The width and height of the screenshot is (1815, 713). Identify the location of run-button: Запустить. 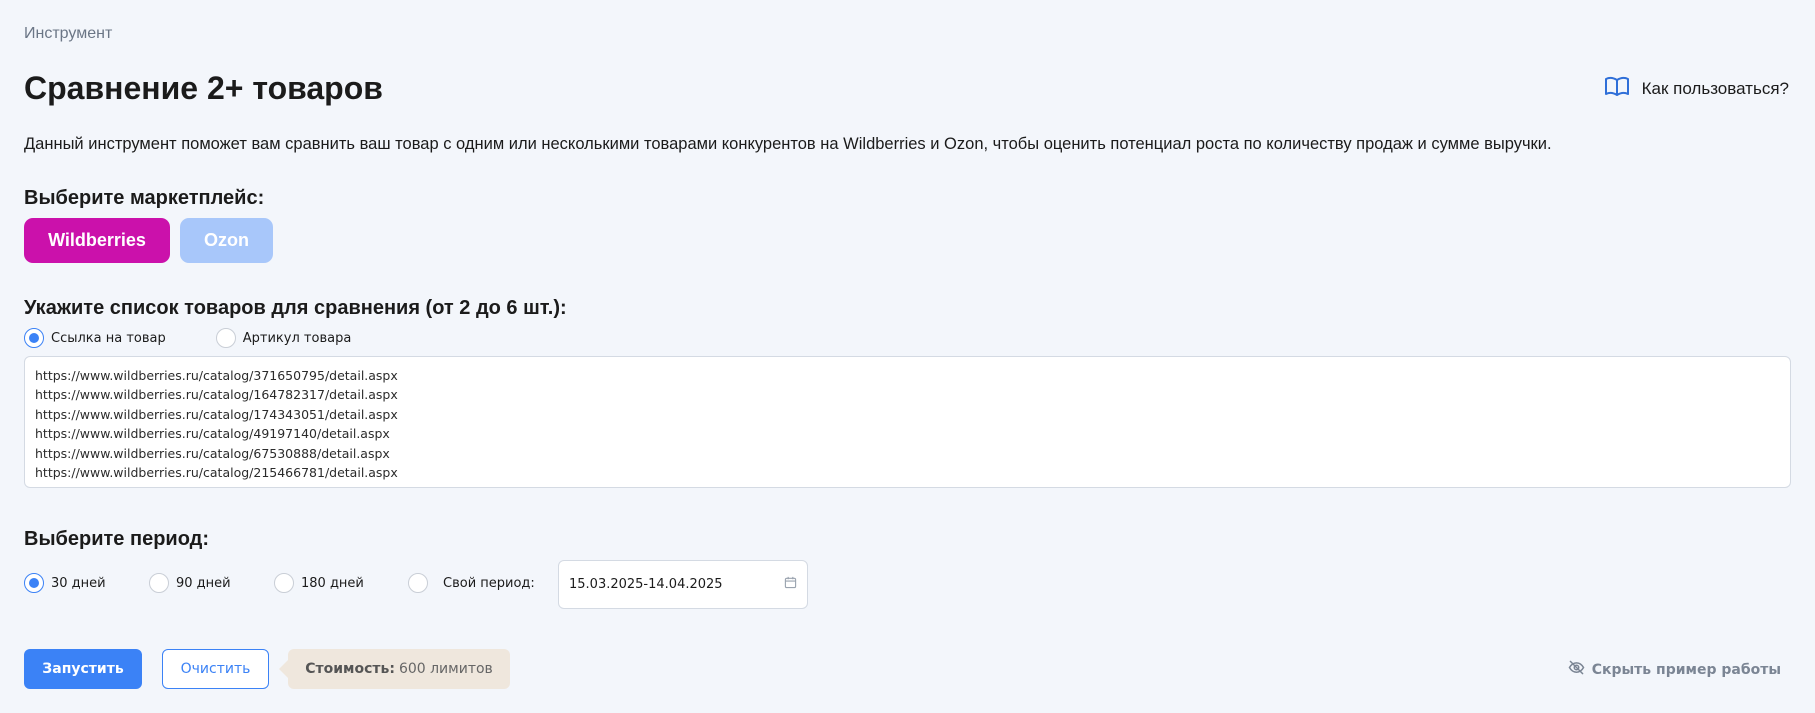
(83, 669).